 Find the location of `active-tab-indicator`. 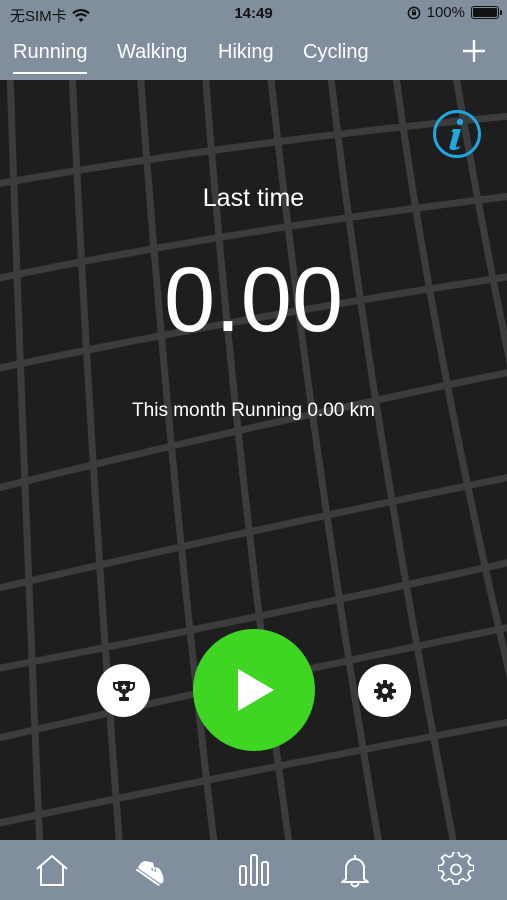

active-tab-indicator is located at coordinates (50, 73).